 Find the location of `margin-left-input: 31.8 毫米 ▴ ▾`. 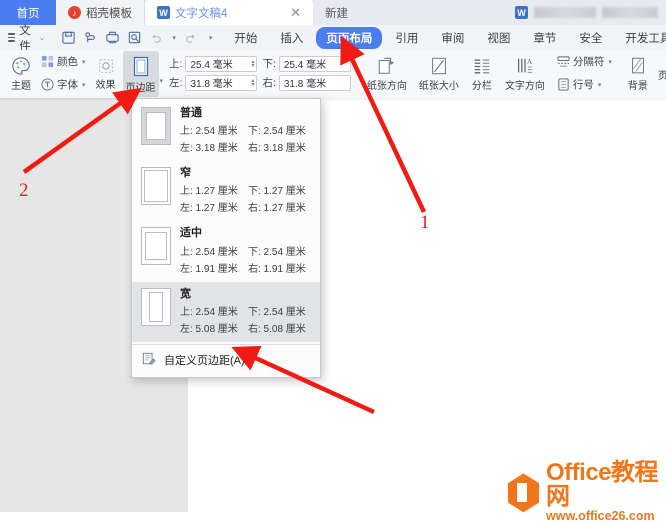

margin-left-input: 31.8 毫米 ▴ ▾ is located at coordinates (221, 82).